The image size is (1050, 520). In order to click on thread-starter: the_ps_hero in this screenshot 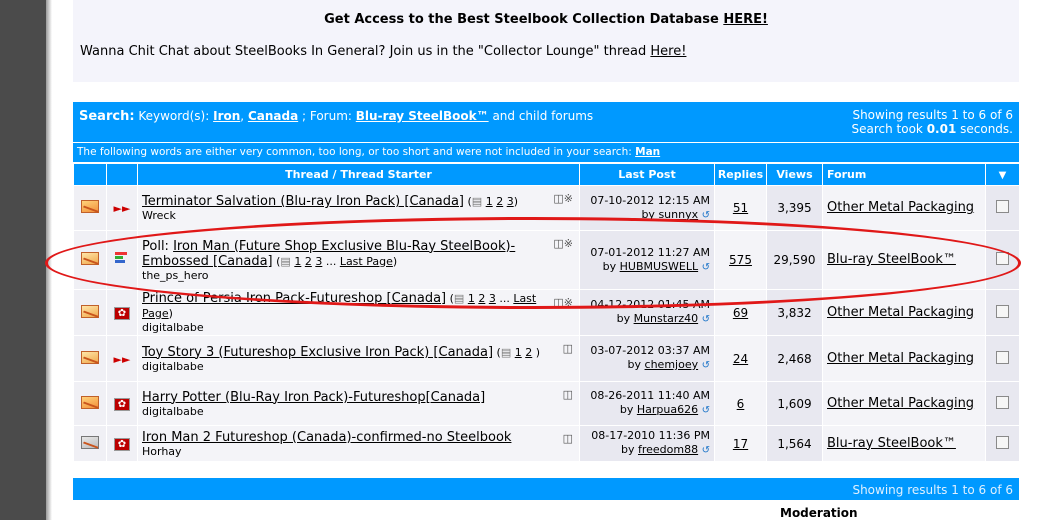, I will do `click(358, 275)`.